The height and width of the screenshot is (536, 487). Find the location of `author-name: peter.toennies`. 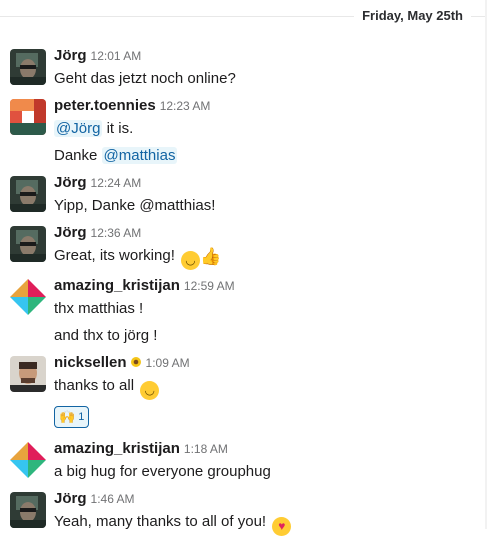

author-name: peter.toennies is located at coordinates (105, 105).